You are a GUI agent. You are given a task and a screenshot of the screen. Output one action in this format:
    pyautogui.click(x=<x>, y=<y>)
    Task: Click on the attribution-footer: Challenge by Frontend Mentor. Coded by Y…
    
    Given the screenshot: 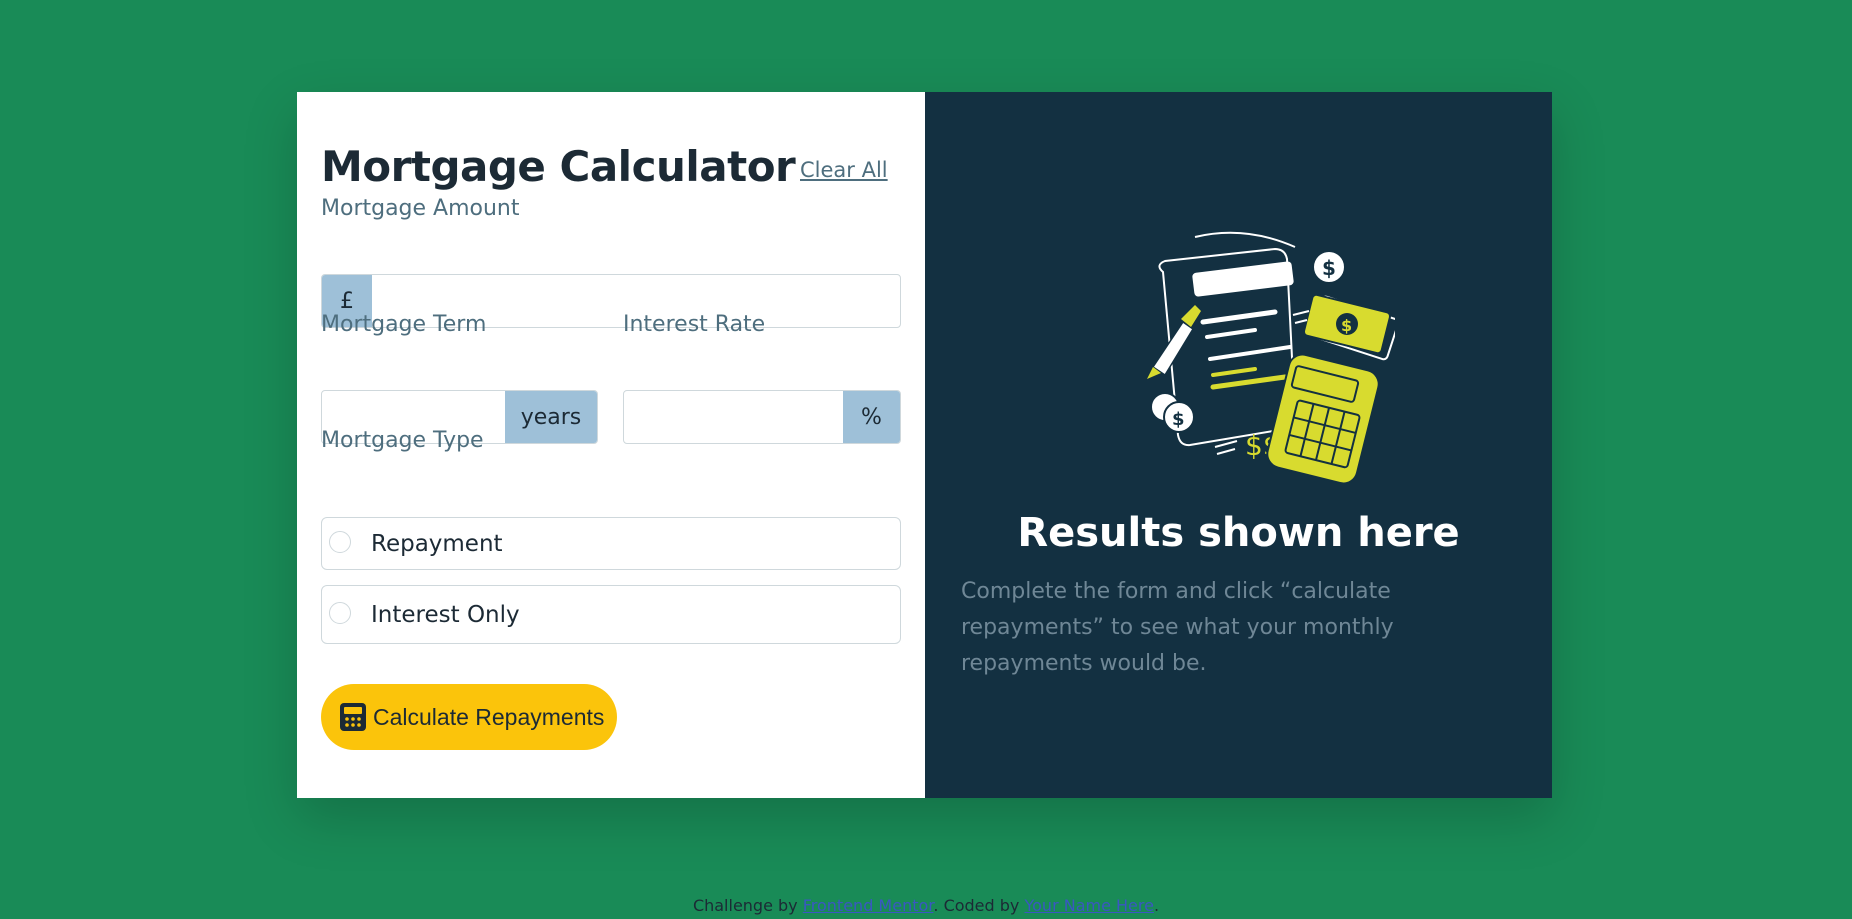 What is the action you would take?
    pyautogui.click(x=926, y=905)
    